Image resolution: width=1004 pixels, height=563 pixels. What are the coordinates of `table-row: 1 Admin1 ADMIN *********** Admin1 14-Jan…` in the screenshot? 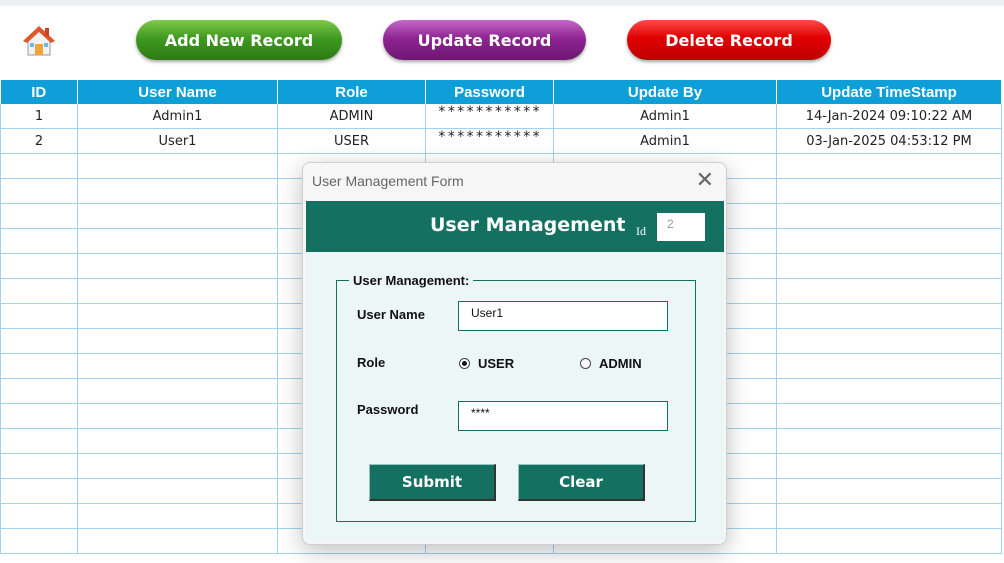 It's located at (501, 116).